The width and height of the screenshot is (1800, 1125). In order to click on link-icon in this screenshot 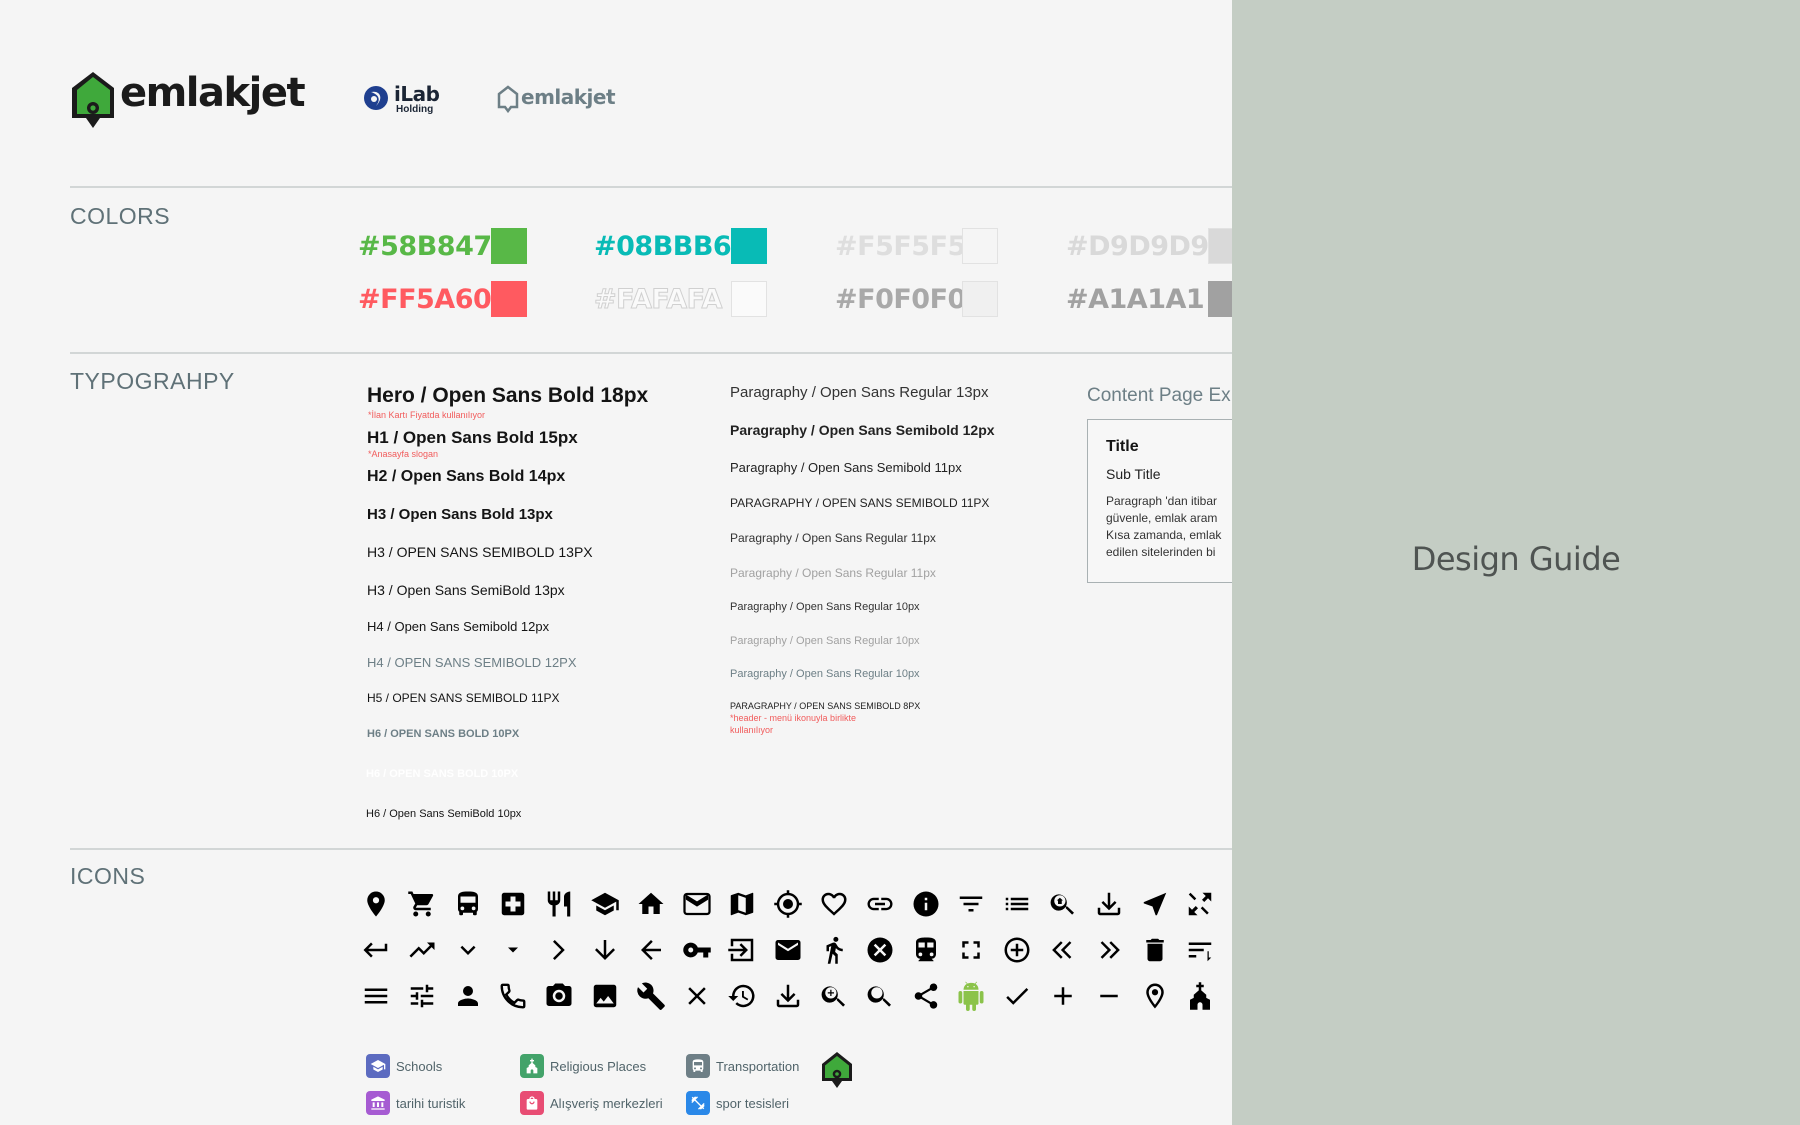, I will do `click(880, 904)`.